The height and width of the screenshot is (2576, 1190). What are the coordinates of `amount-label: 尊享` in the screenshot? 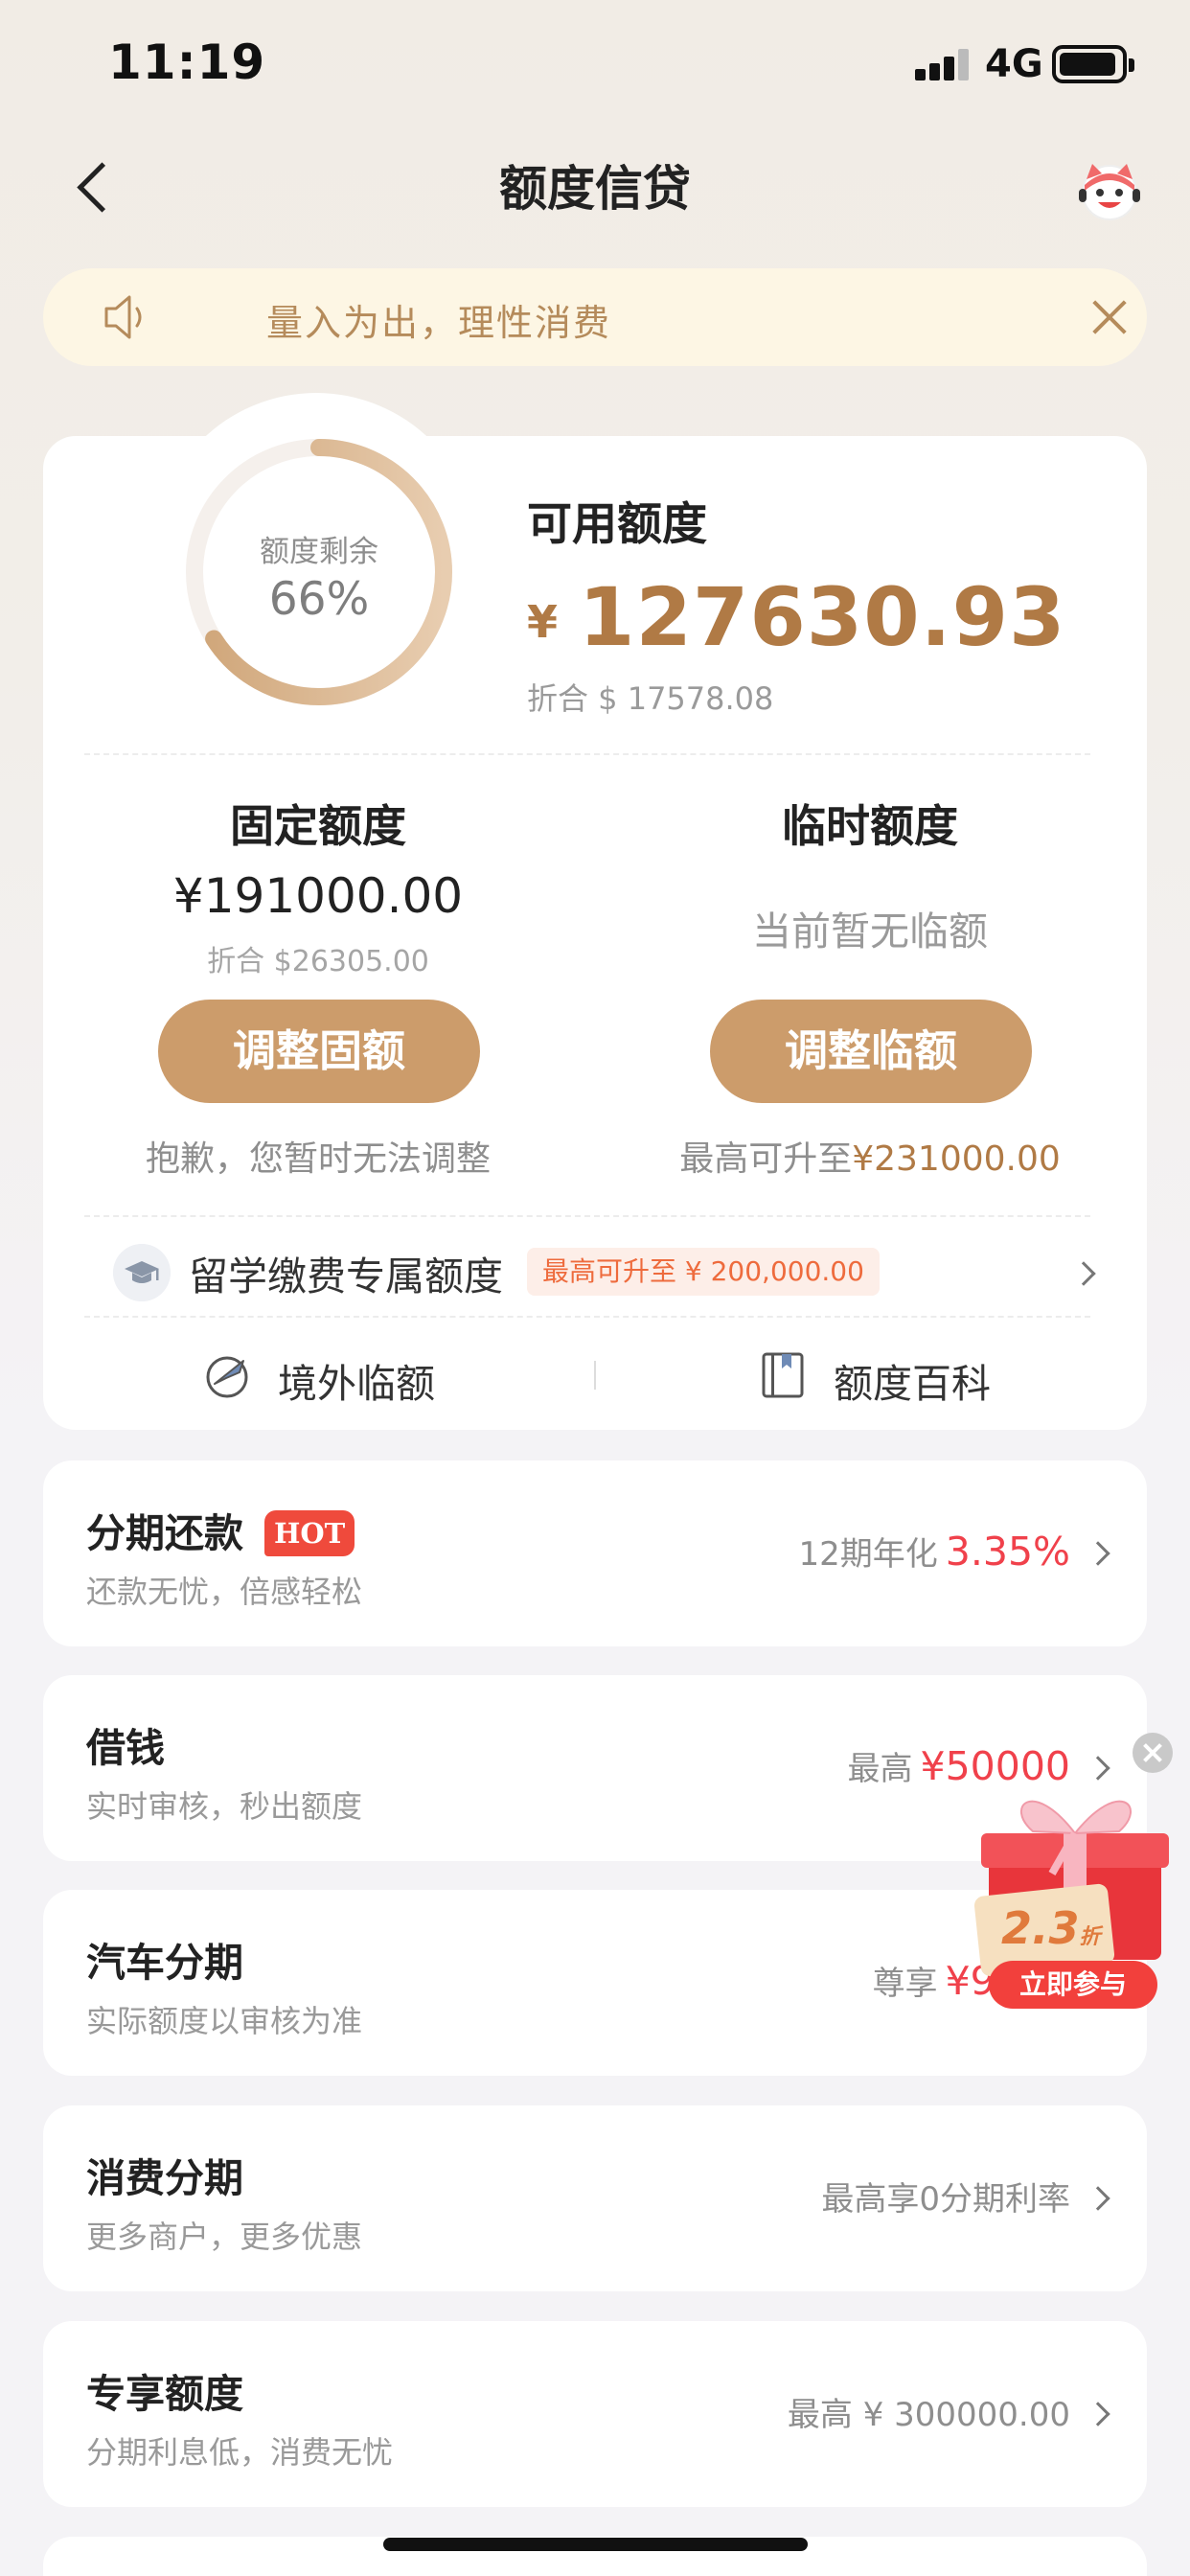 It's located at (905, 1984).